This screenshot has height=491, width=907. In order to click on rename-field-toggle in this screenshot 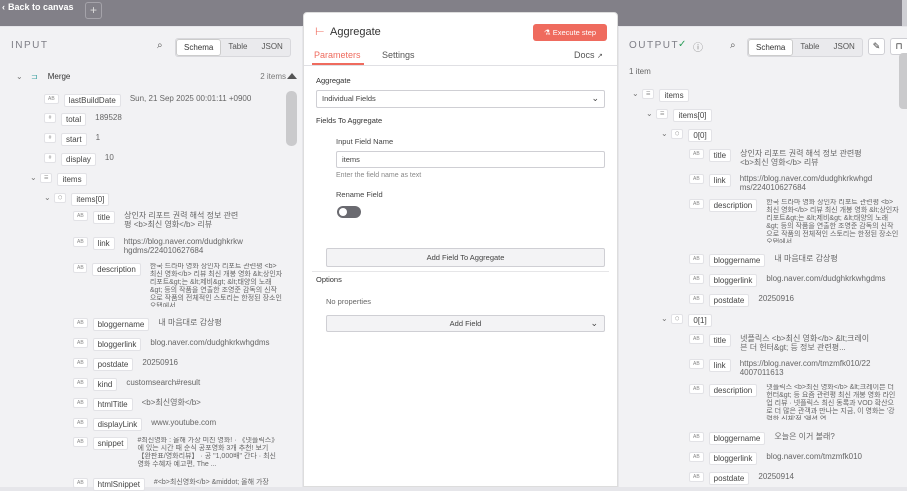, I will do `click(349, 212)`.